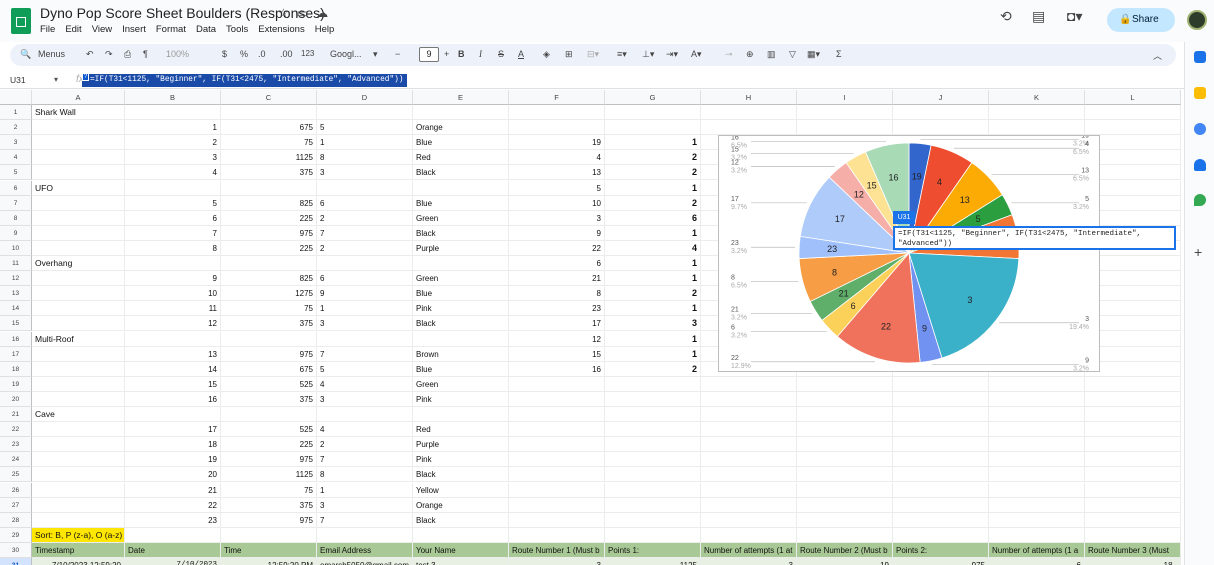  Describe the element at coordinates (145, 54) in the screenshot. I see `paint-format-icon: ¶` at that location.